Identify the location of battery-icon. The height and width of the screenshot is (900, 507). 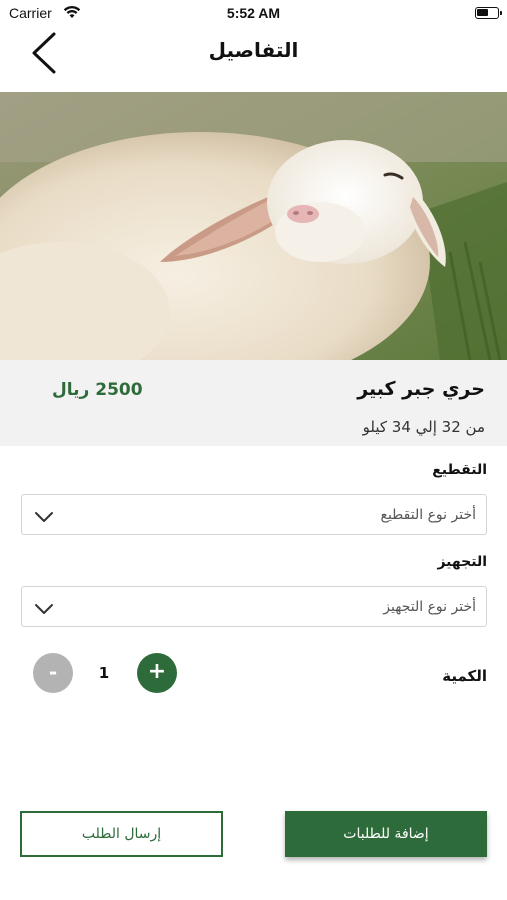
(488, 13).